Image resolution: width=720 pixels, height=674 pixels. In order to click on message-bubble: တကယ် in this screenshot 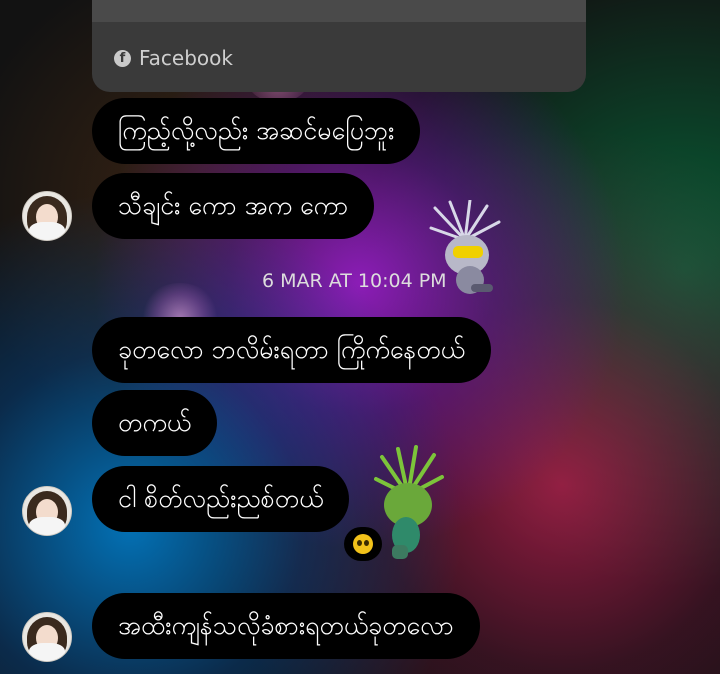, I will do `click(155, 423)`.